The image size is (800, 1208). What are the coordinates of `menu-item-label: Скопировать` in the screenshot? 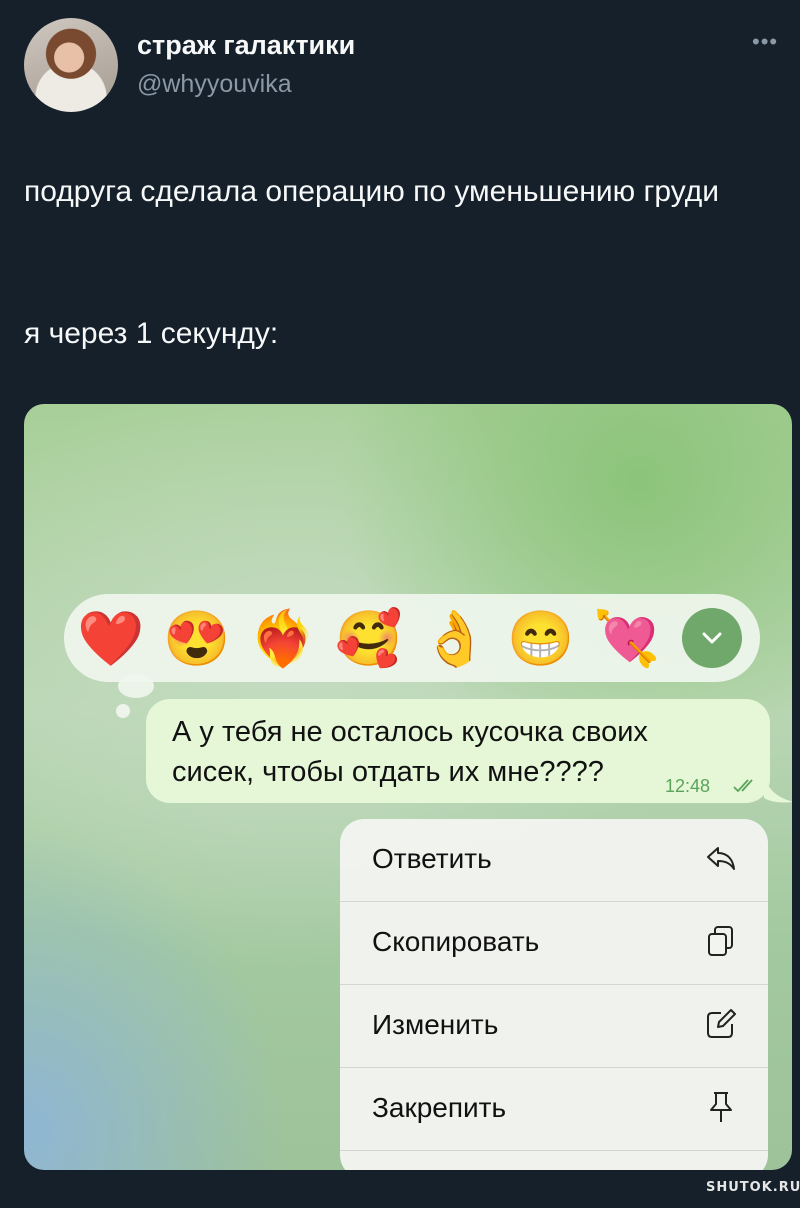 It's located at (456, 941).